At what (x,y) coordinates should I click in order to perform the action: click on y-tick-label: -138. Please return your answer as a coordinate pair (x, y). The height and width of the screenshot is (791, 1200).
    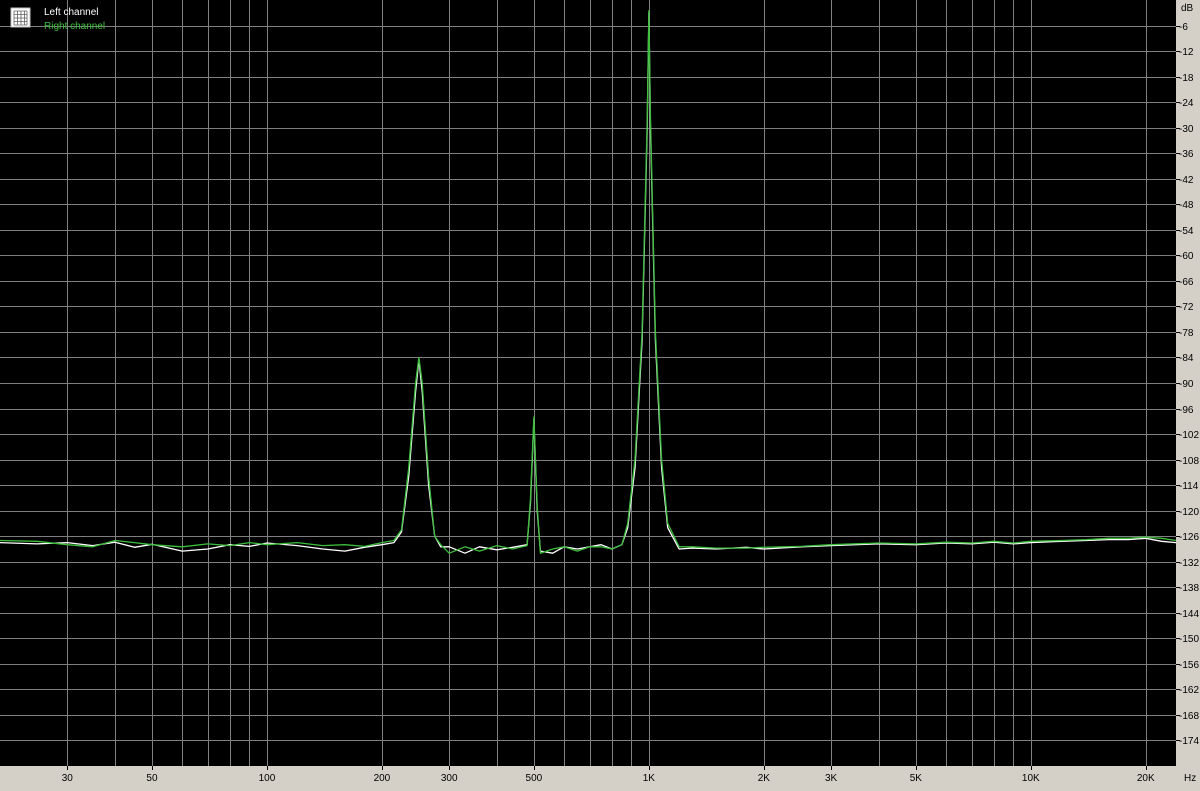
    Looking at the image, I should click on (1189, 588).